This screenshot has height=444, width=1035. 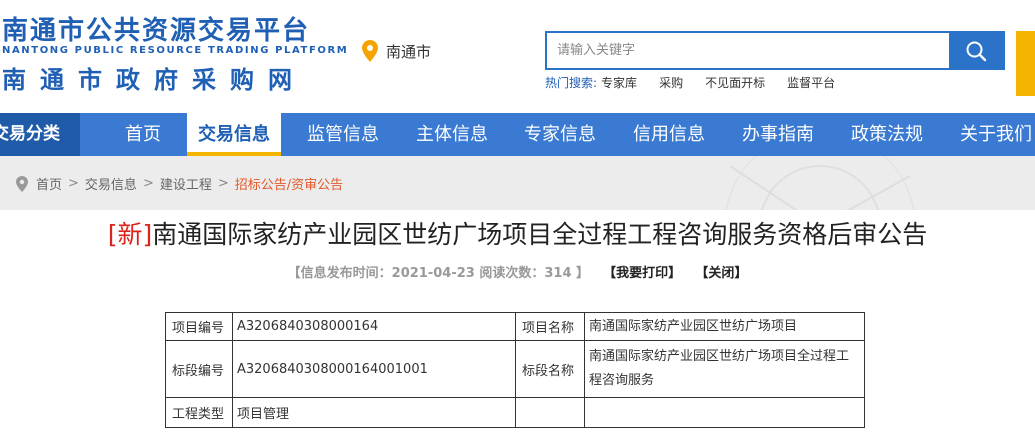 I want to click on nav-item-expert-info: 专家信息, so click(x=560, y=134).